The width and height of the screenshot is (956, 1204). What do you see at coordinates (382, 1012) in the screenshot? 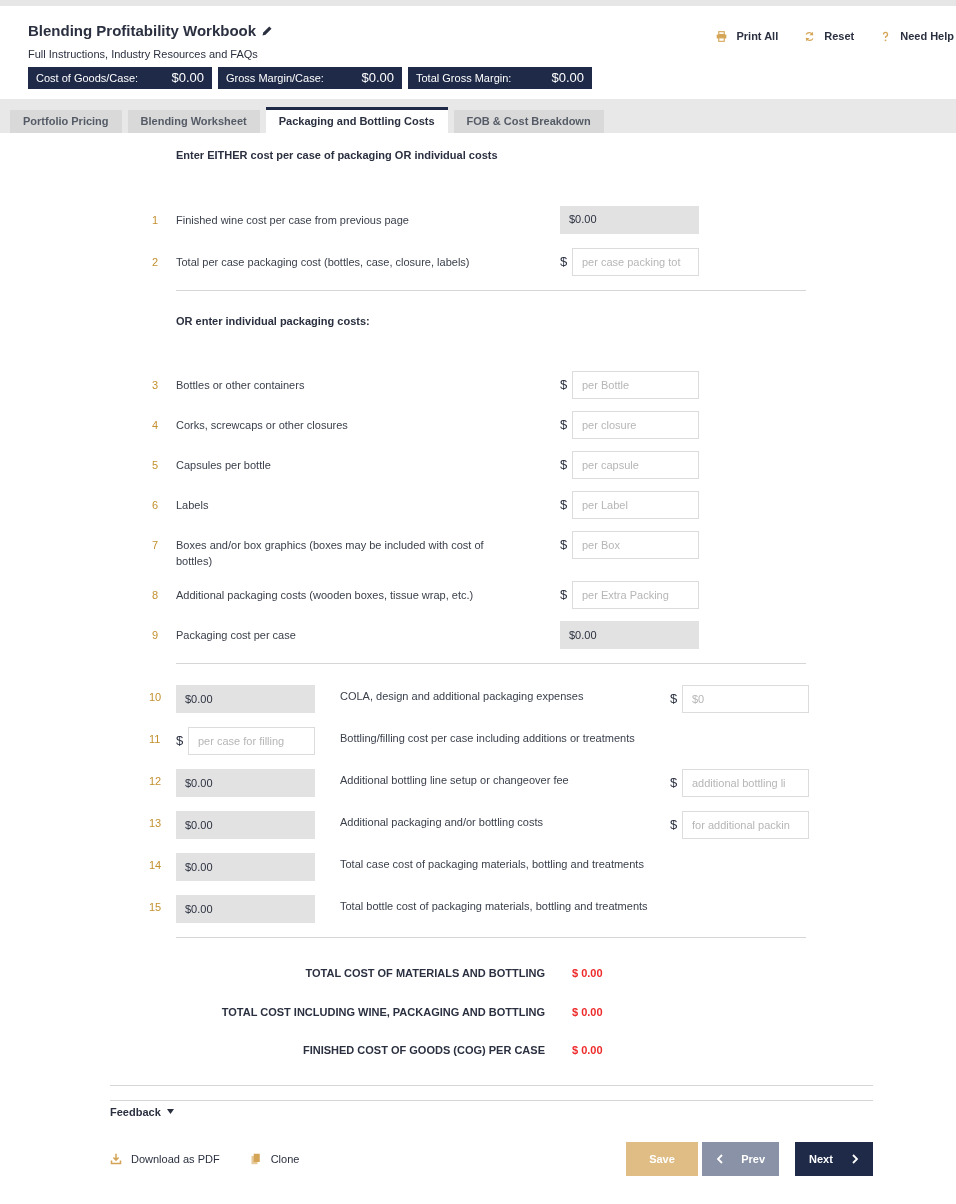
I see `total-label: TOTAL COST INCLUDING WINE, PACKAGING AND BOTTLING` at bounding box center [382, 1012].